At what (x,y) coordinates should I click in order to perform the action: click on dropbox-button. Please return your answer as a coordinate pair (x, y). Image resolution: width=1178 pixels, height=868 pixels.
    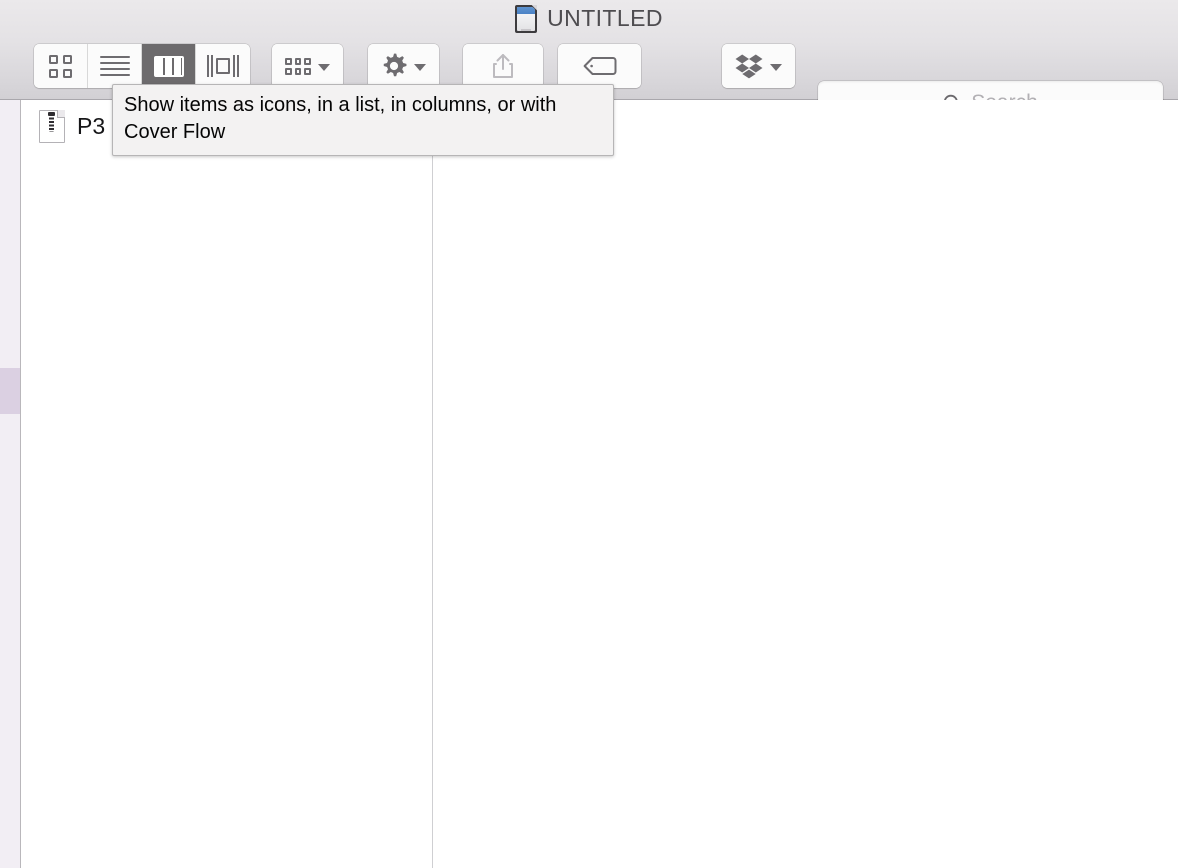
    Looking at the image, I should click on (758, 66).